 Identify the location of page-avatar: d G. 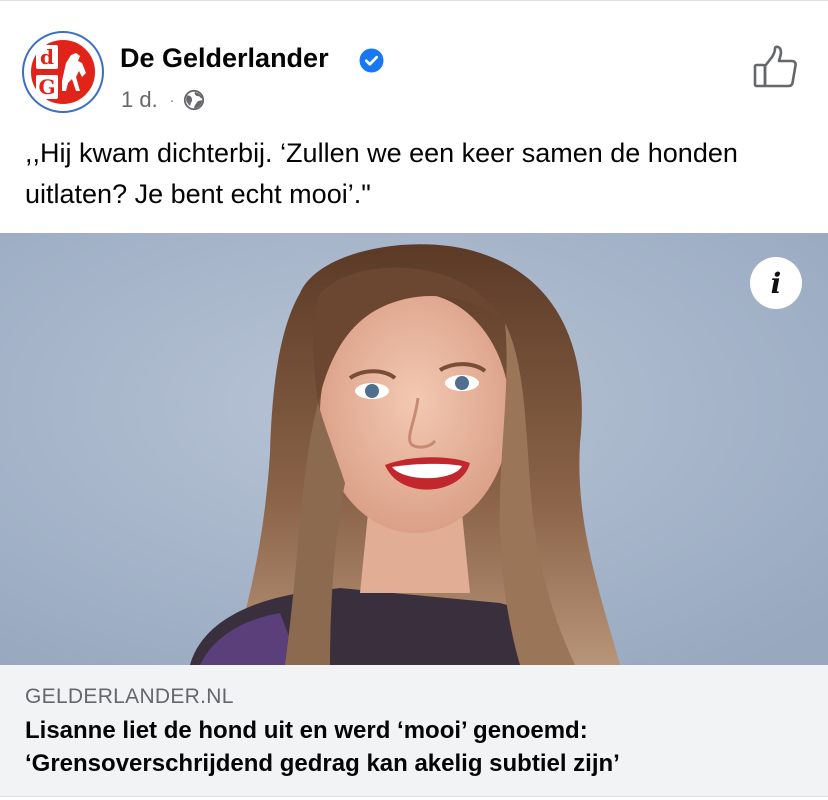
(63, 72).